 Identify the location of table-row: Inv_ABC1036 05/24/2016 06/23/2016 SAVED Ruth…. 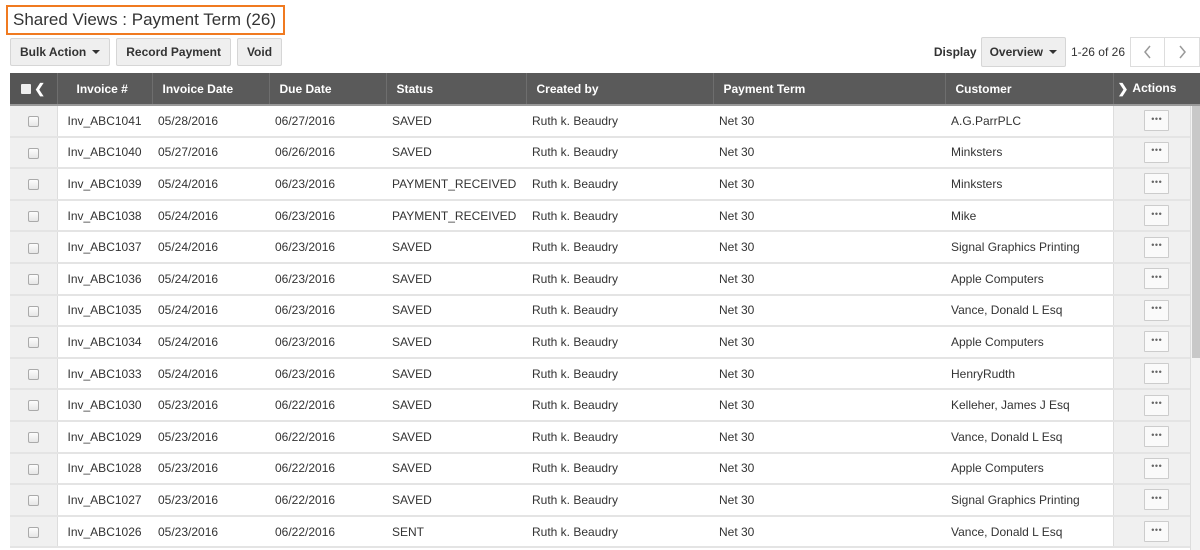
(605, 279).